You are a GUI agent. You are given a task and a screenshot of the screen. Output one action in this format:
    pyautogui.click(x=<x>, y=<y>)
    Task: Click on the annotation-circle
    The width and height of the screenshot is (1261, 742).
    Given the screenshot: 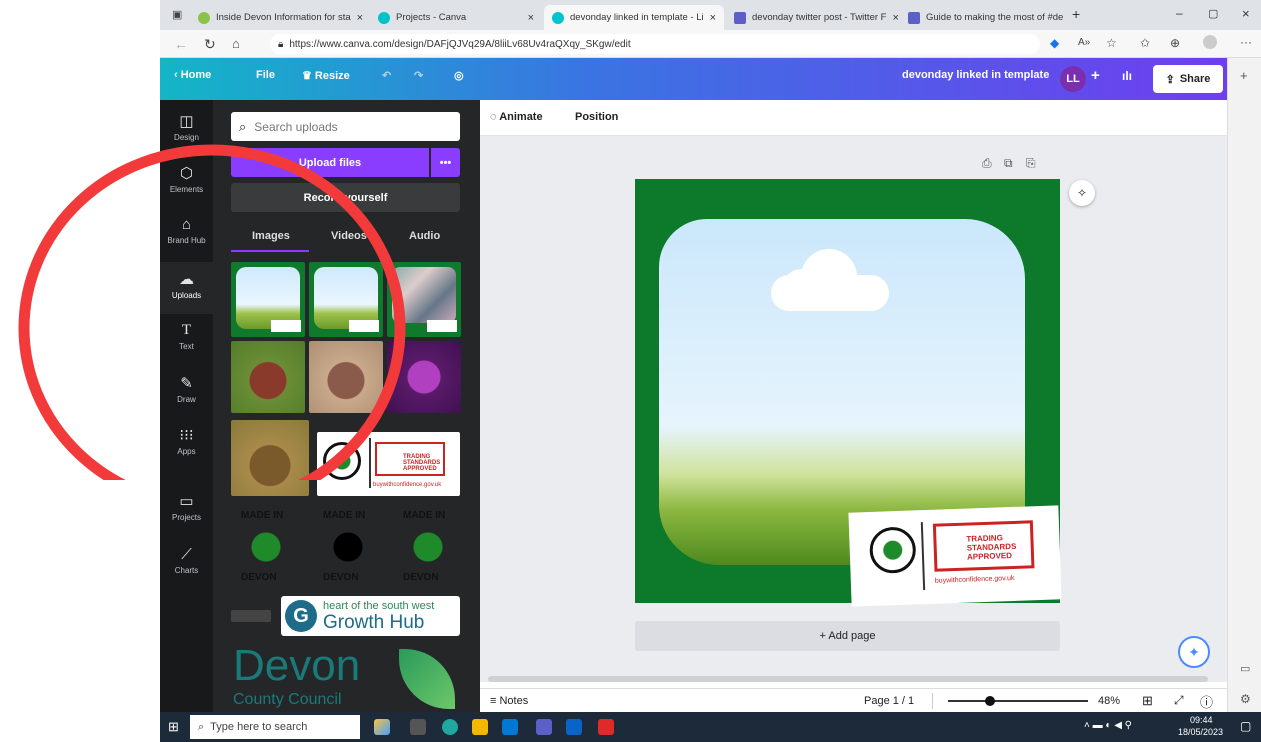 What is the action you would take?
    pyautogui.click(x=212, y=312)
    